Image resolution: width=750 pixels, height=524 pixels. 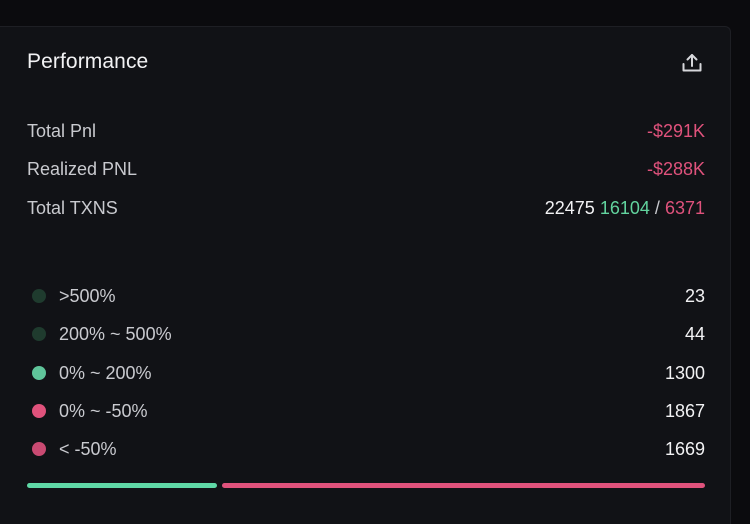 What do you see at coordinates (366, 131) in the screenshot?
I see `total-pnl-row: Total Pnl -$291K` at bounding box center [366, 131].